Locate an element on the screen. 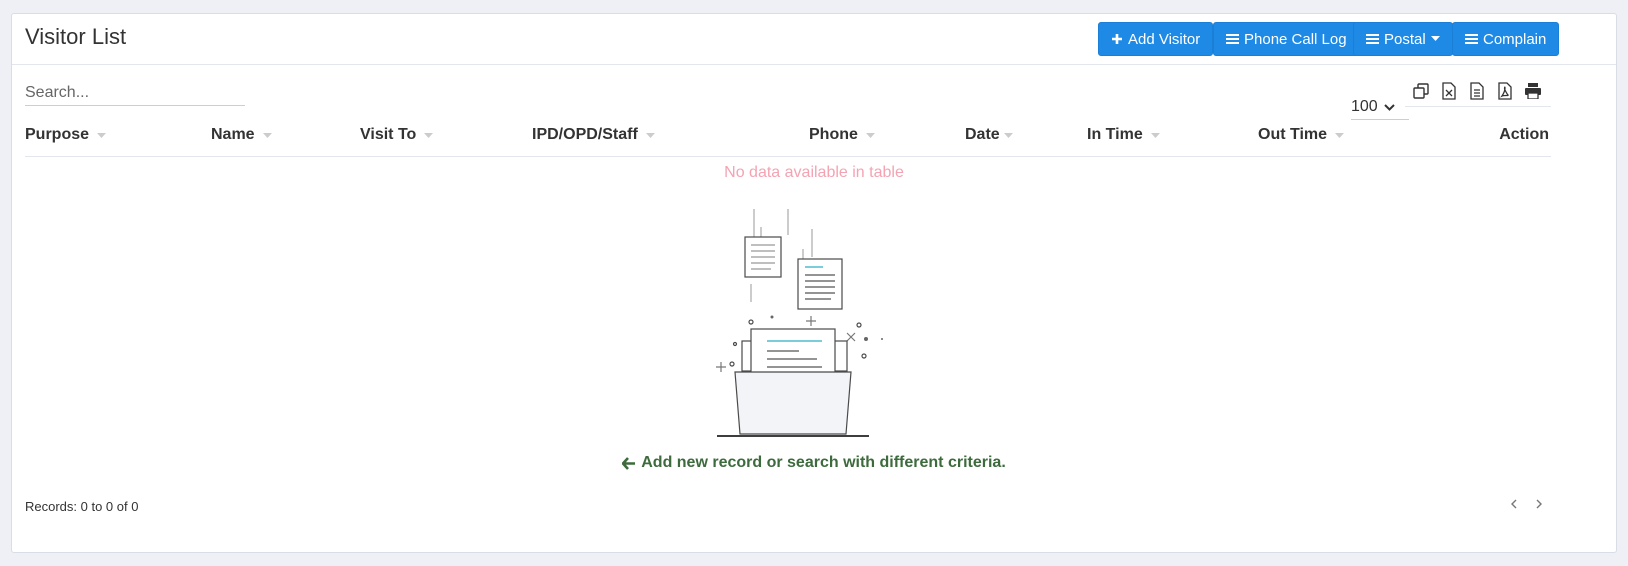 The width and height of the screenshot is (1628, 566). arrow-left-icon is located at coordinates (629, 463).